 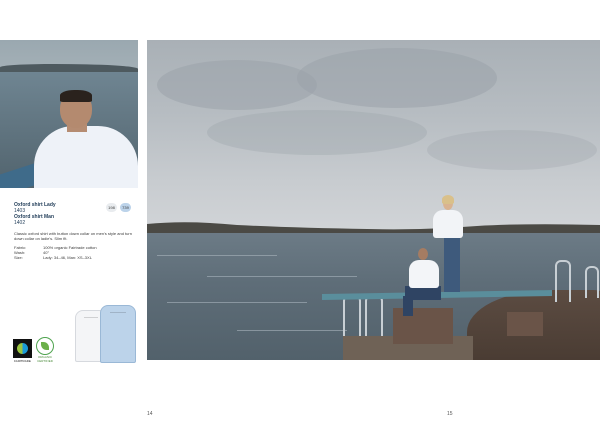 What do you see at coordinates (450, 414) in the screenshot?
I see `page-number-right: 15` at bounding box center [450, 414].